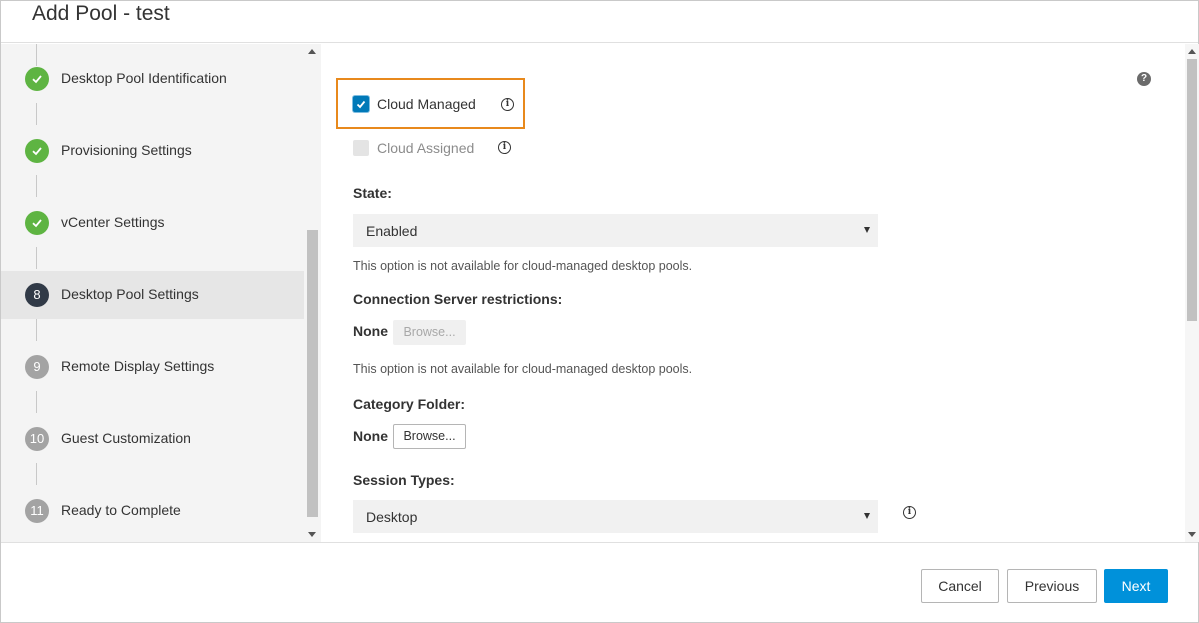 This screenshot has width=1199, height=623. I want to click on cloud-assigned-checkbox, so click(361, 148).